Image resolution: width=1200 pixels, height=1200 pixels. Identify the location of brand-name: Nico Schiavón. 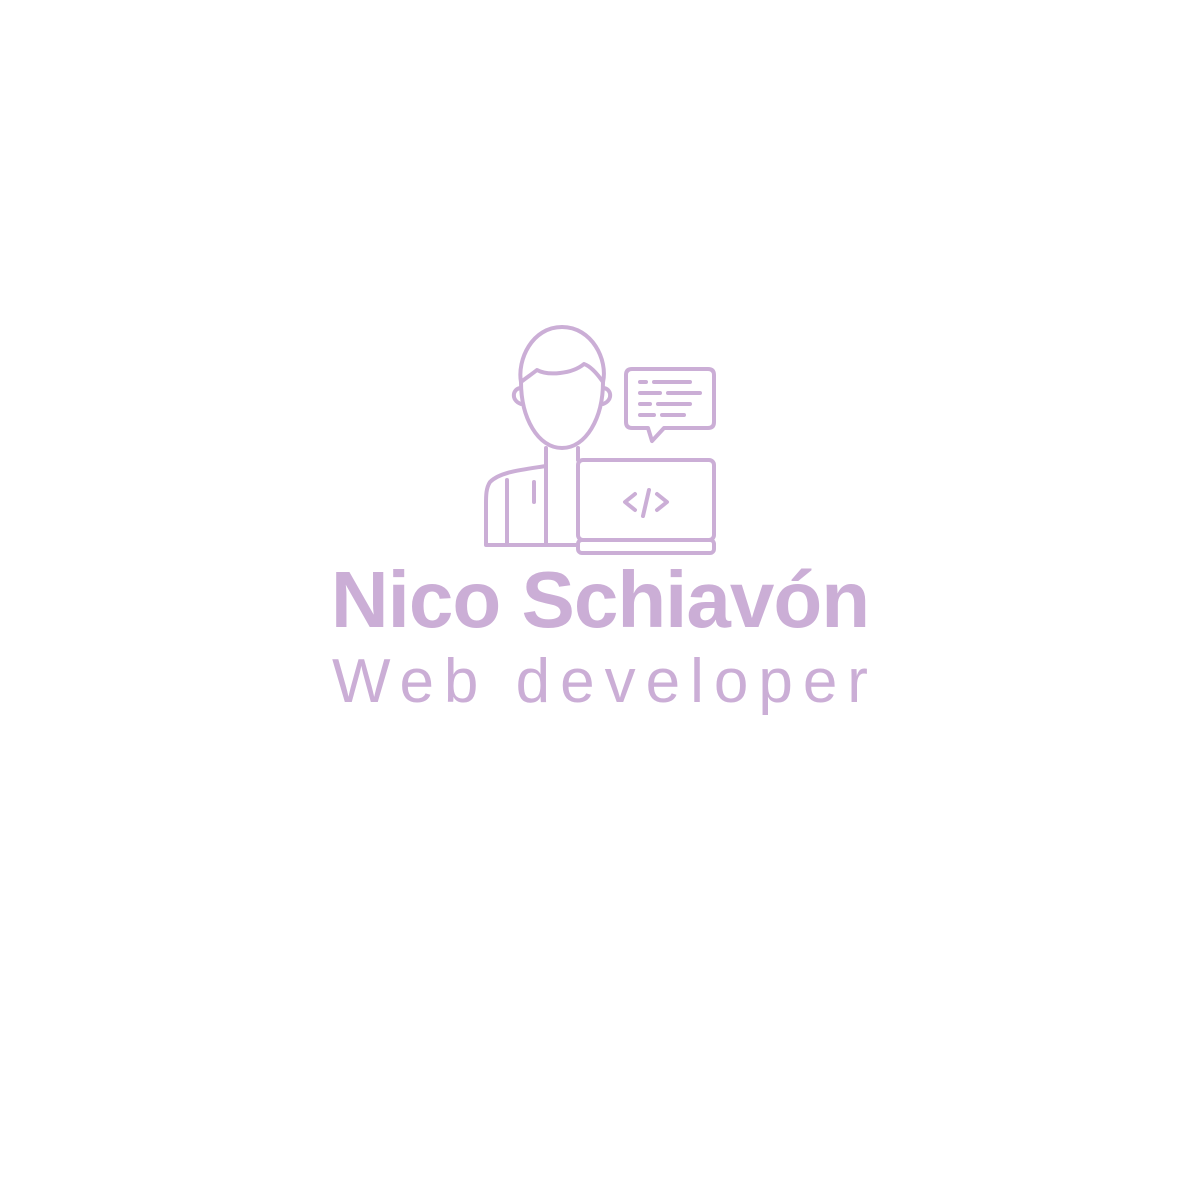
(600, 599).